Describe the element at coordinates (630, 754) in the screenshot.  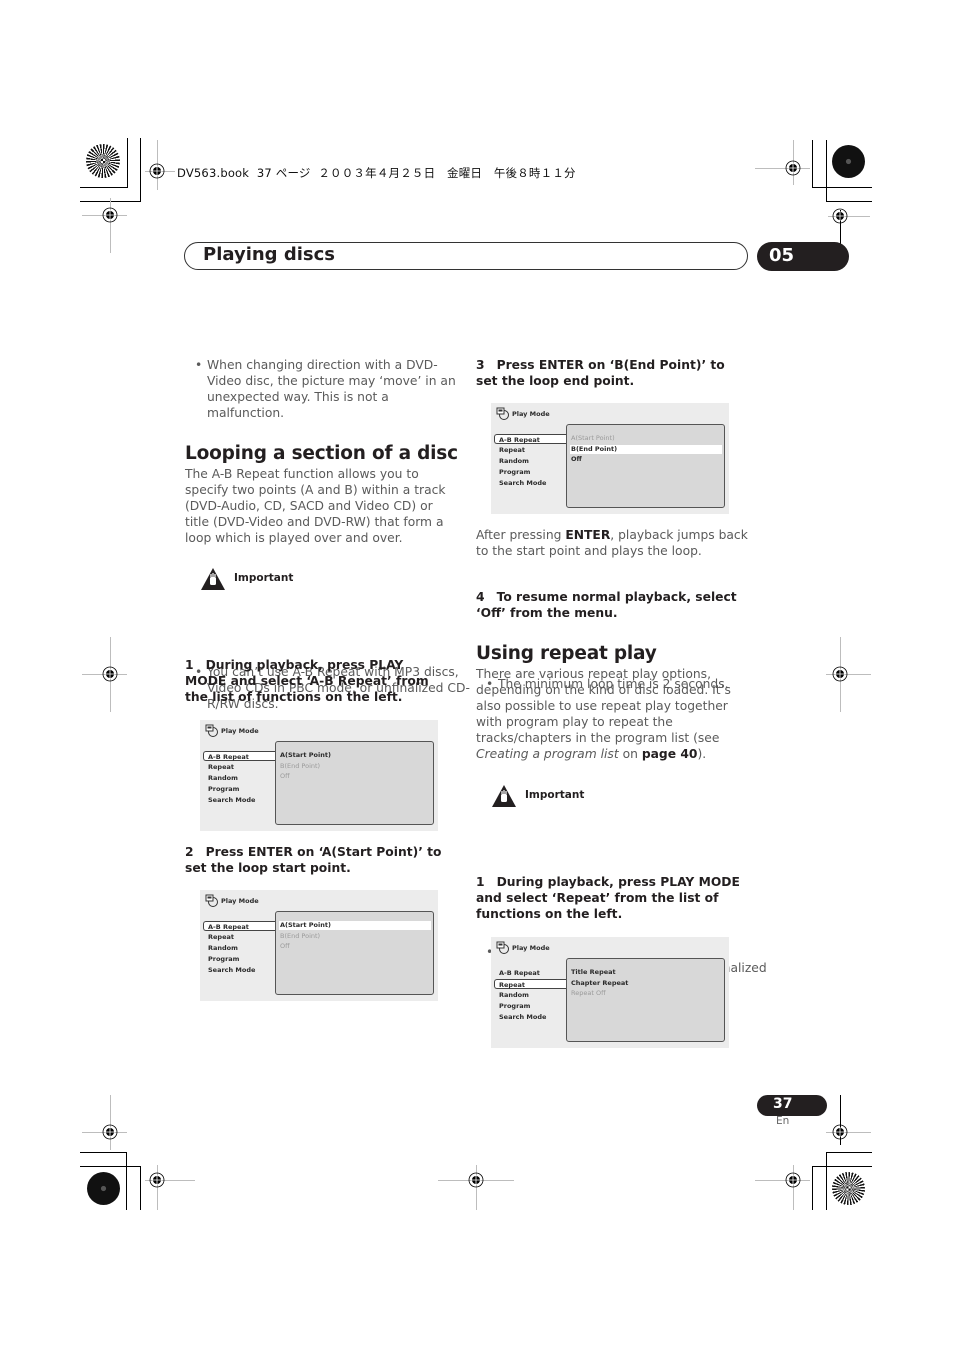
I see `text-run: on` at that location.